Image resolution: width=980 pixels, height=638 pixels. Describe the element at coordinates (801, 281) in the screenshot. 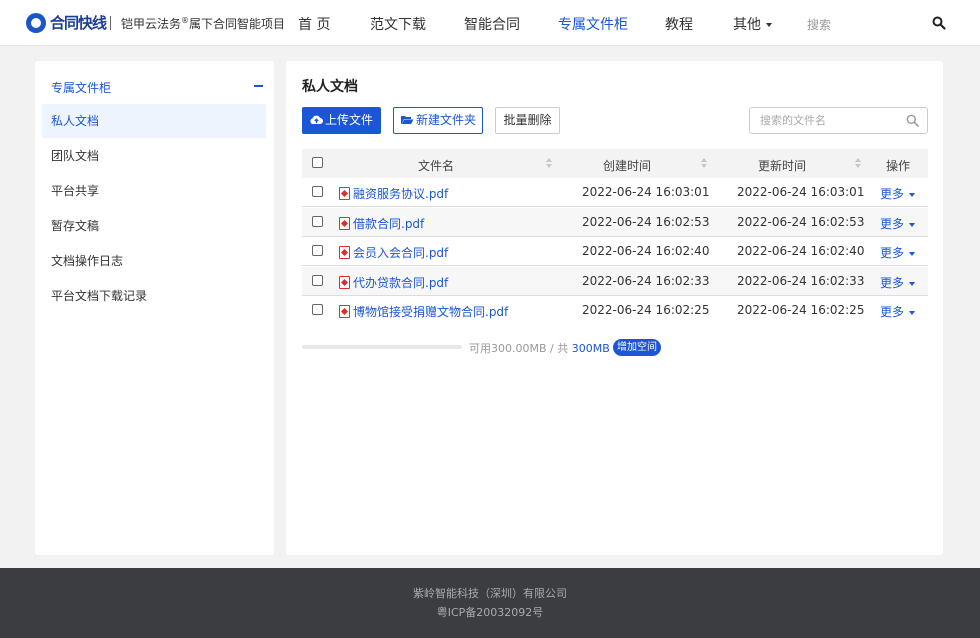

I see `updated-time: 2022-06-24 16:02:33` at that location.